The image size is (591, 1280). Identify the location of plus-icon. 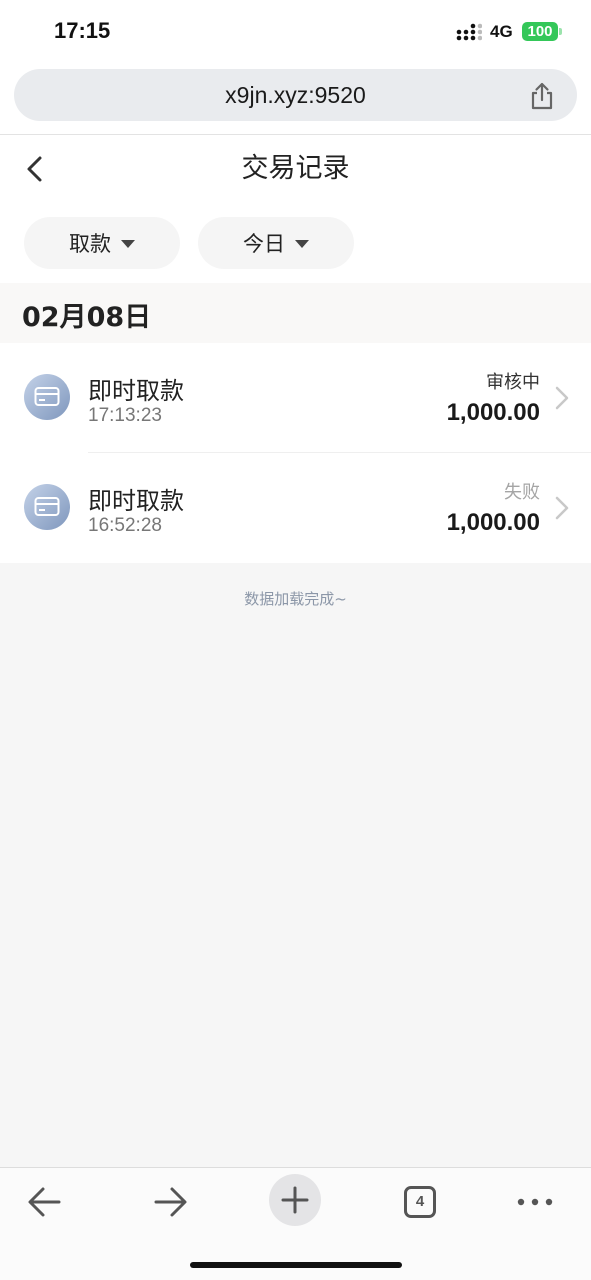
(295, 1200).